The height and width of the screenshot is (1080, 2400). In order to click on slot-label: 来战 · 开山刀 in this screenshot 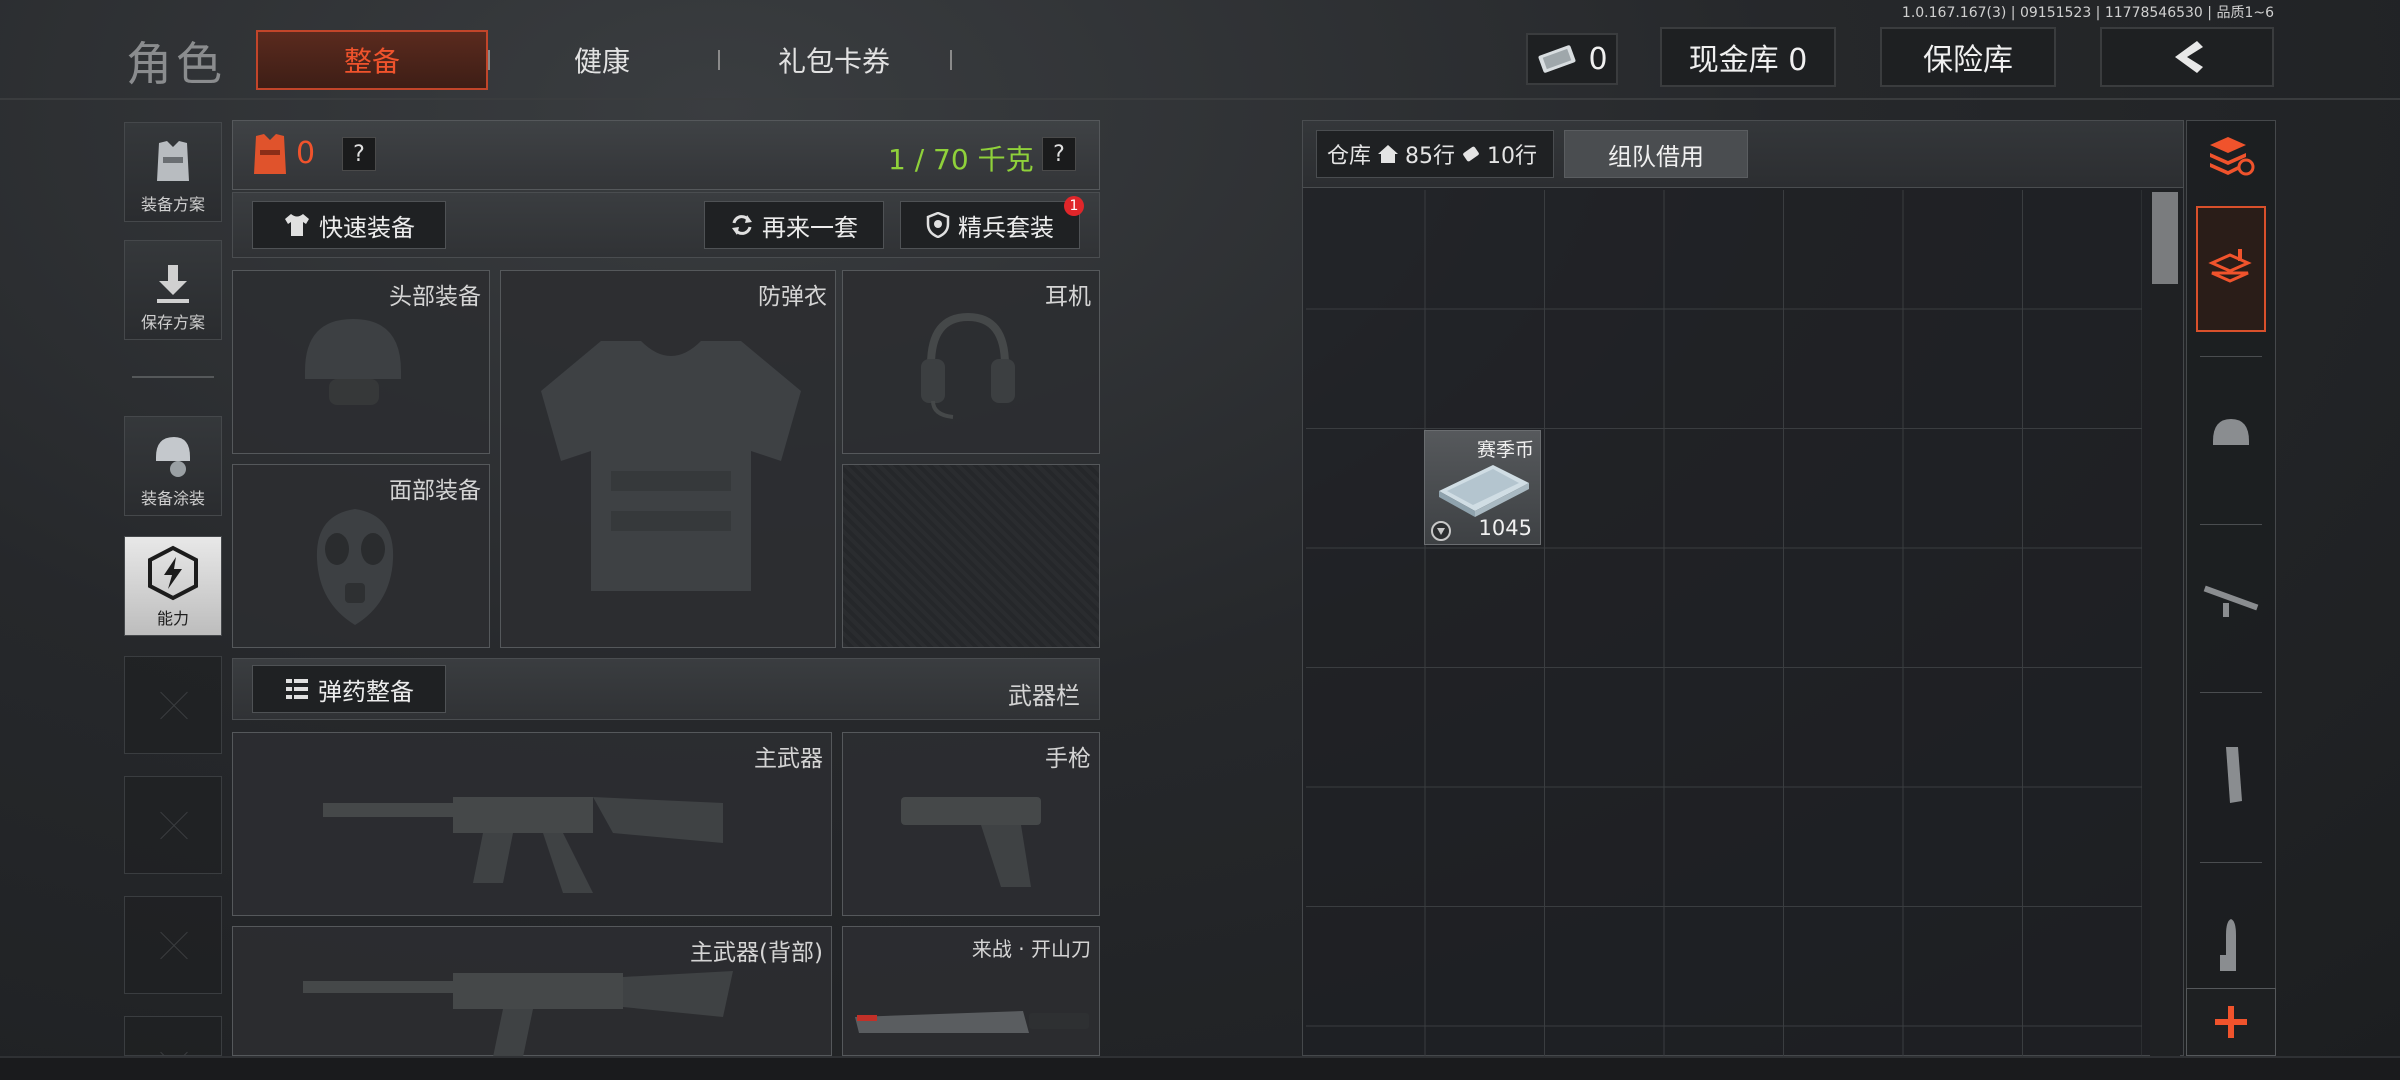, I will do `click(1031, 949)`.